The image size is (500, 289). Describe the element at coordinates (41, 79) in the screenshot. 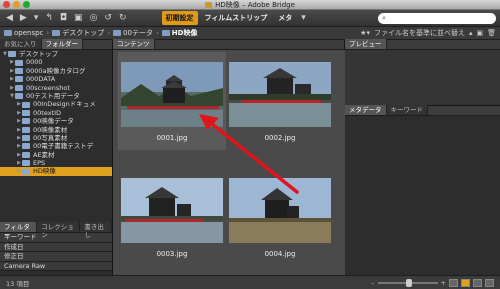

I see `folder-label: 000DATA` at that location.